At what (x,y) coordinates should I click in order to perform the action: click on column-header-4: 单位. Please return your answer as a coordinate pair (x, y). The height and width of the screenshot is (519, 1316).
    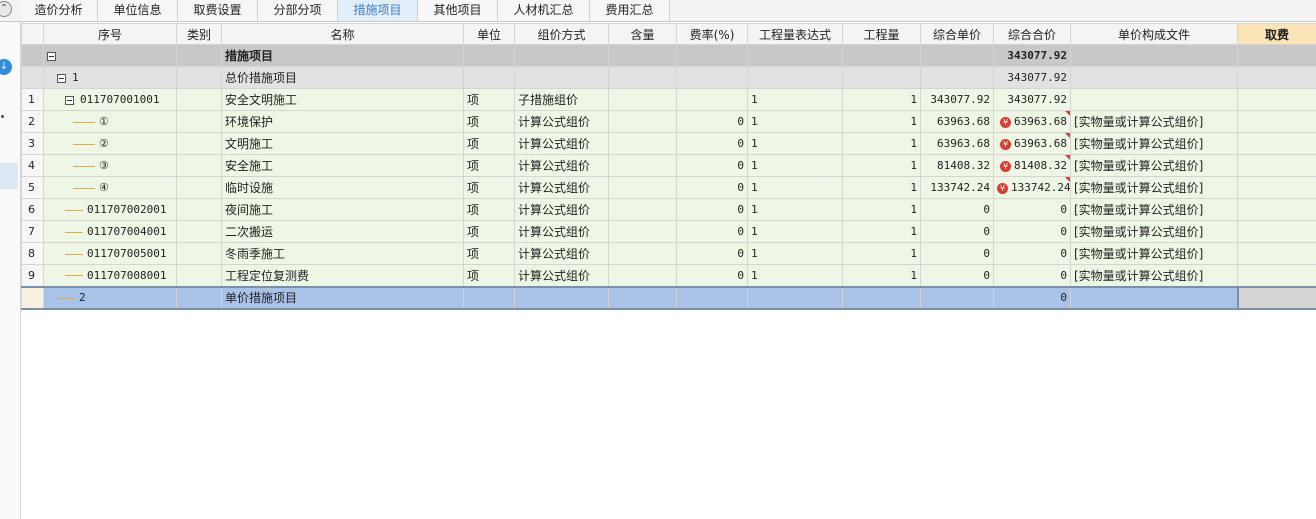
    Looking at the image, I should click on (489, 34).